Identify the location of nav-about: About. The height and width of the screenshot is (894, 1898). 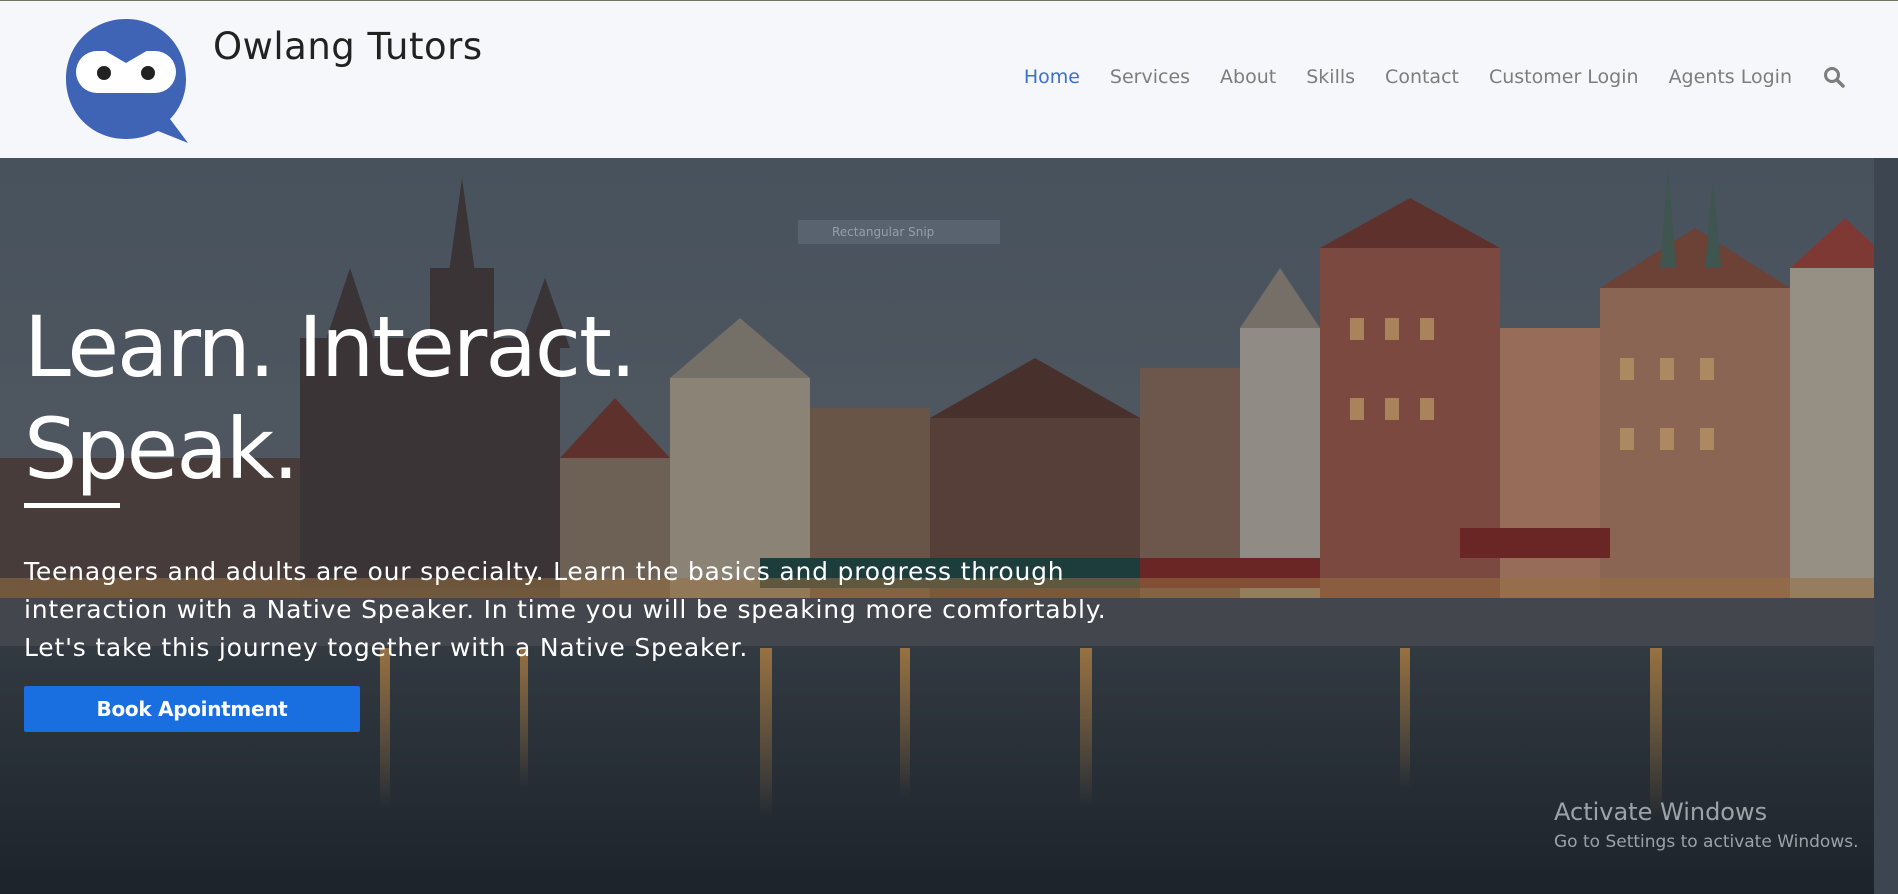
(1248, 77).